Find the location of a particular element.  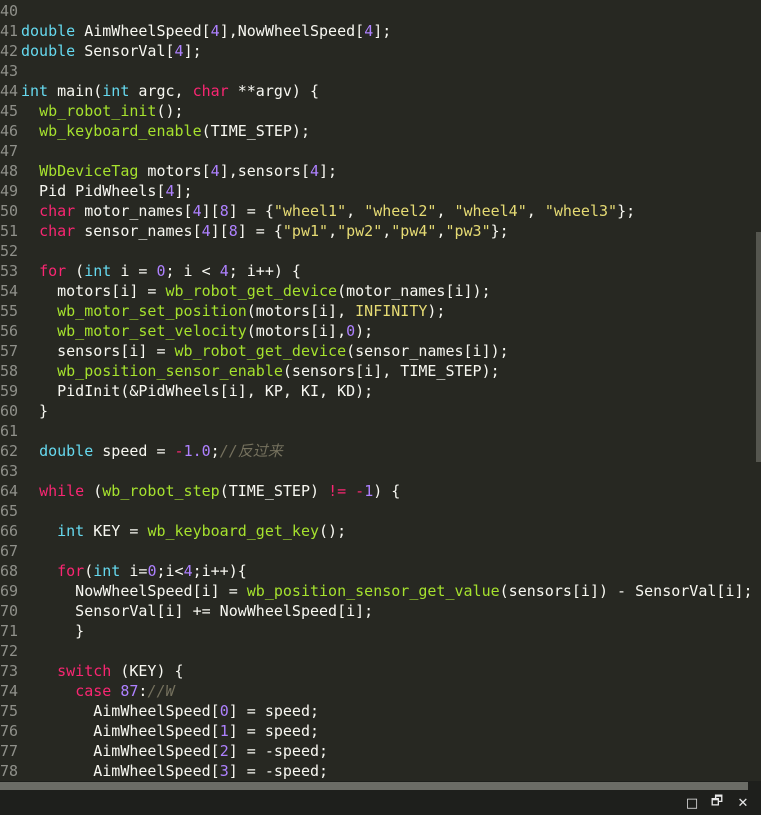

code-line: 43 is located at coordinates (10, 71).